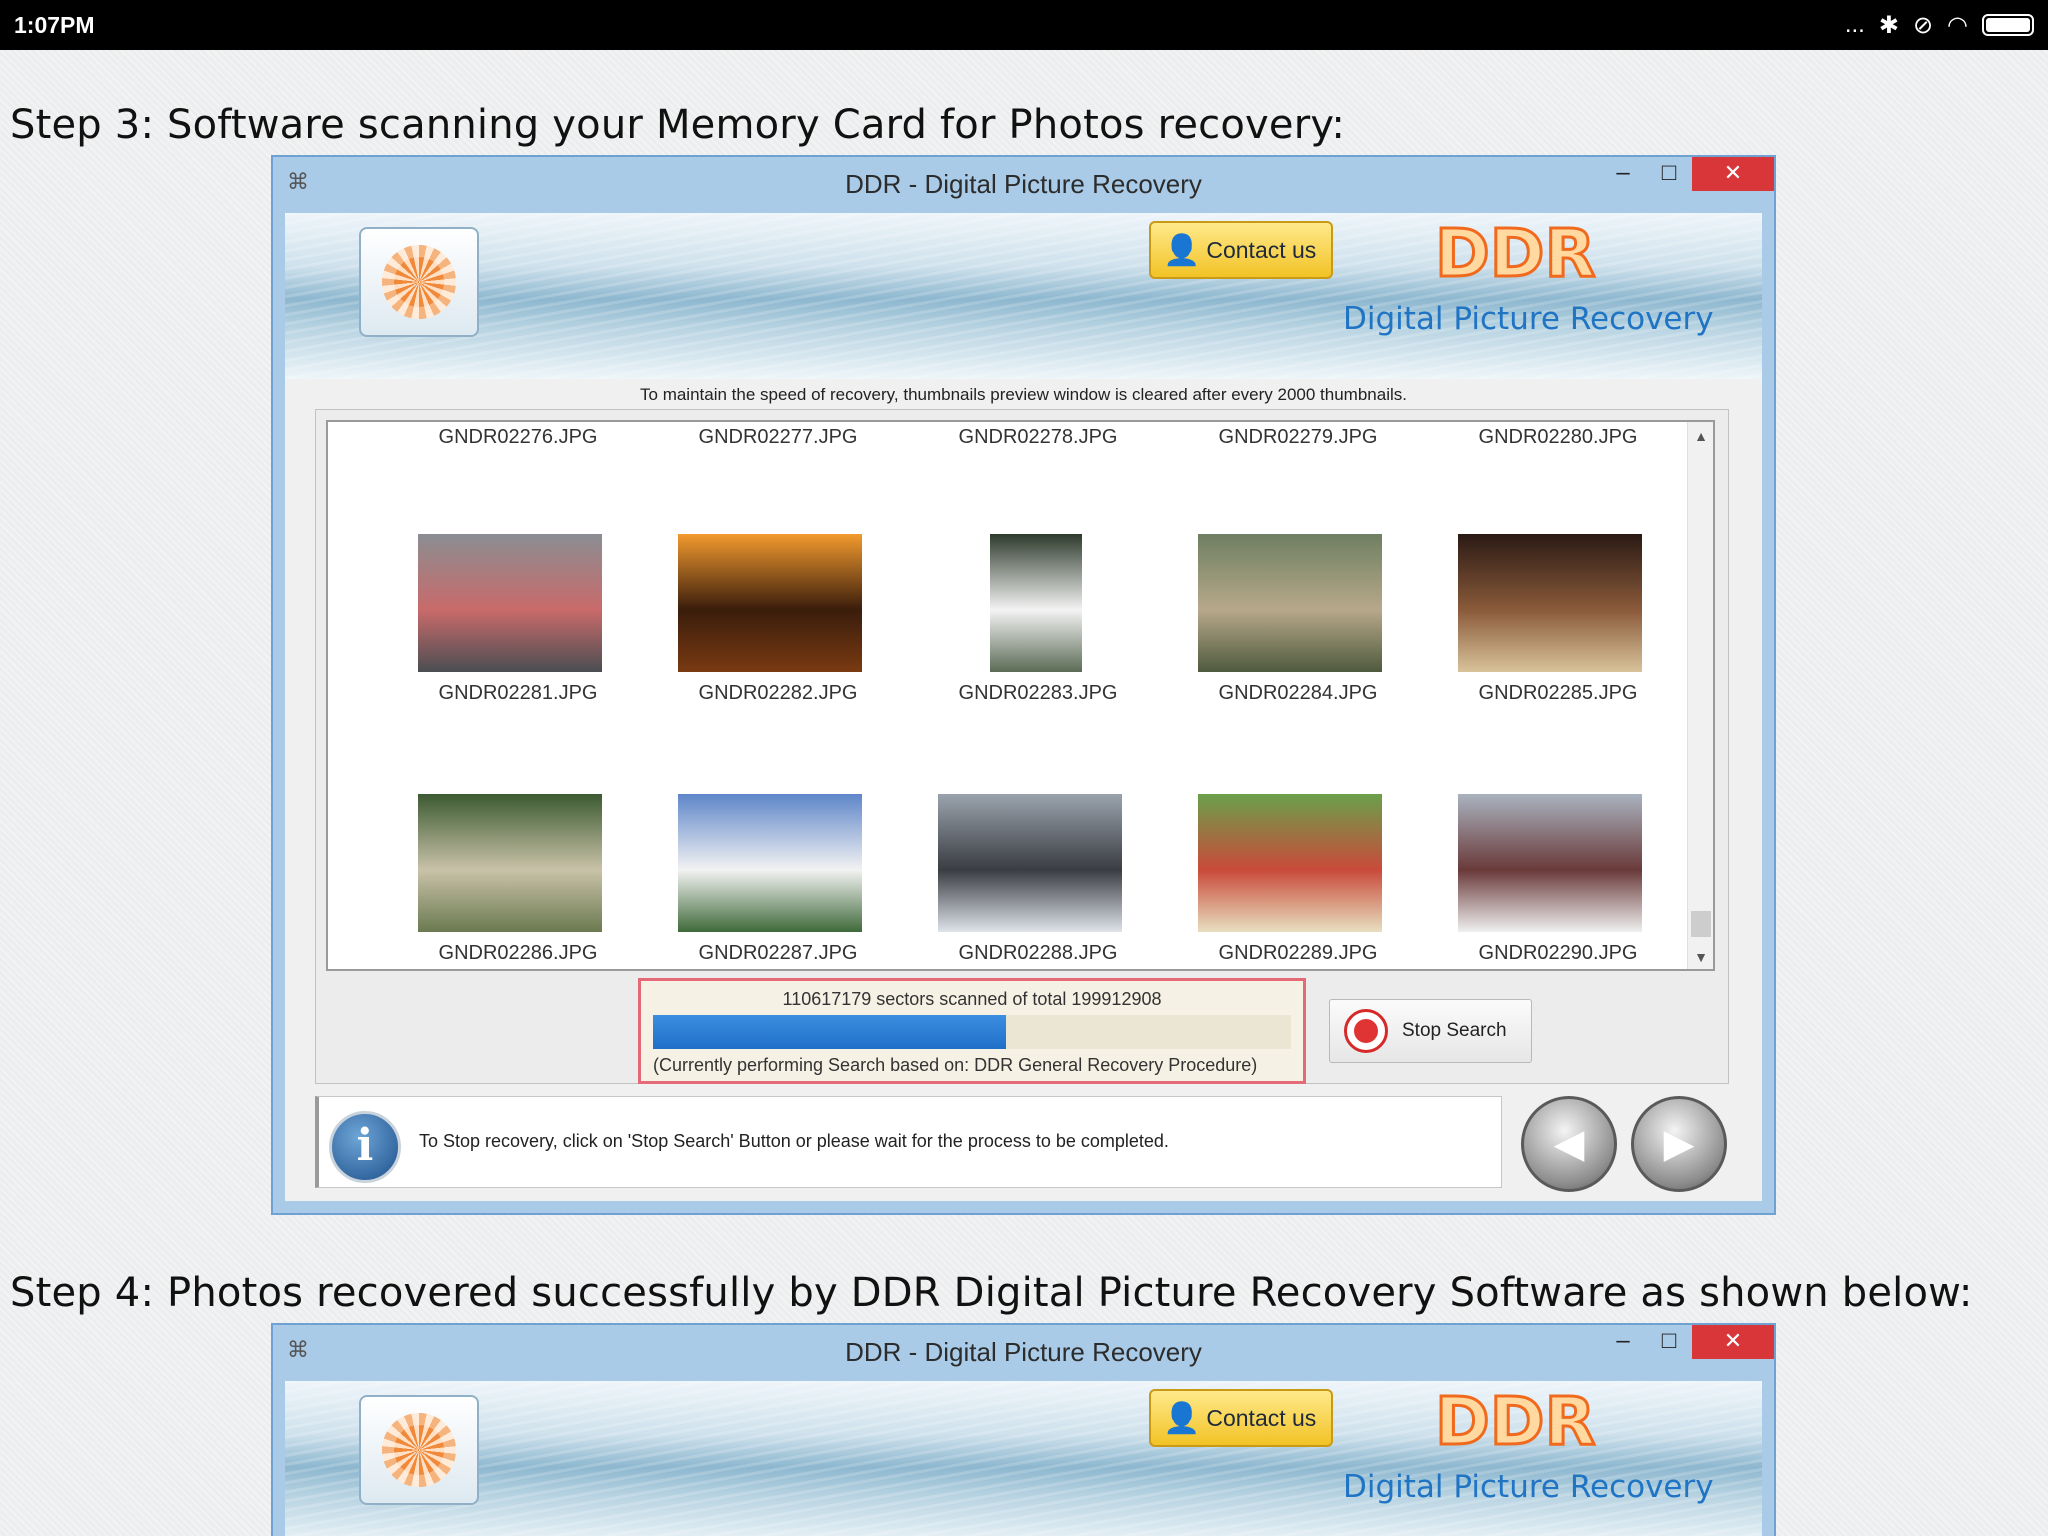  I want to click on close-button-2: ✕, so click(1733, 1342).